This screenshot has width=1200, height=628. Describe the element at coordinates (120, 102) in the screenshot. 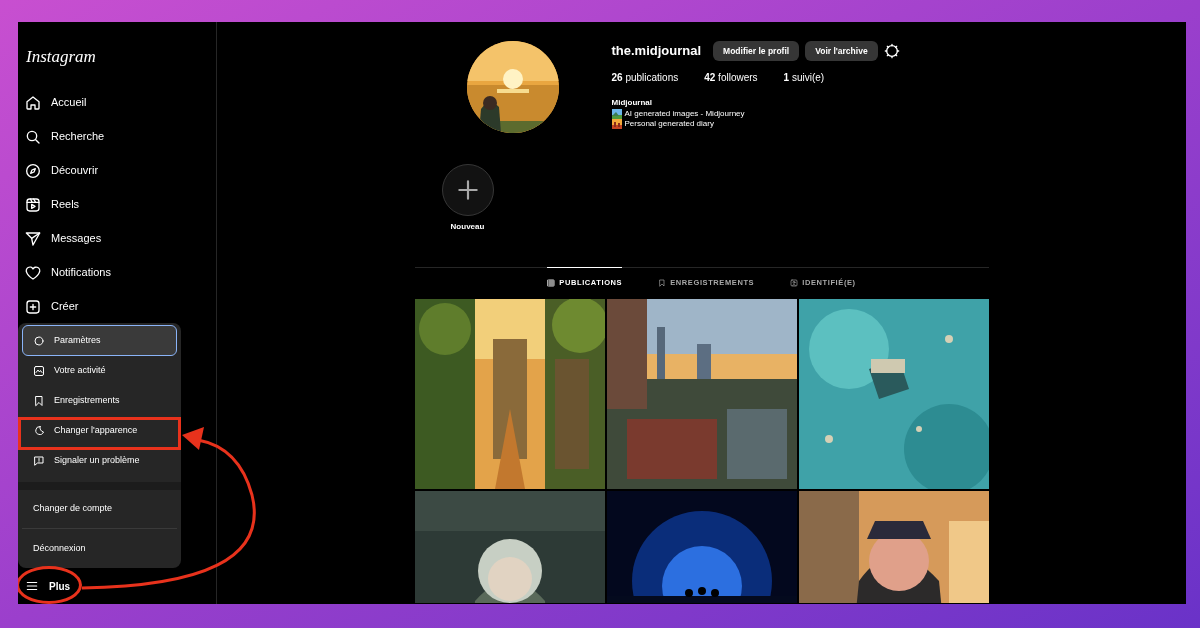

I see `nav-item: Accueil` at that location.